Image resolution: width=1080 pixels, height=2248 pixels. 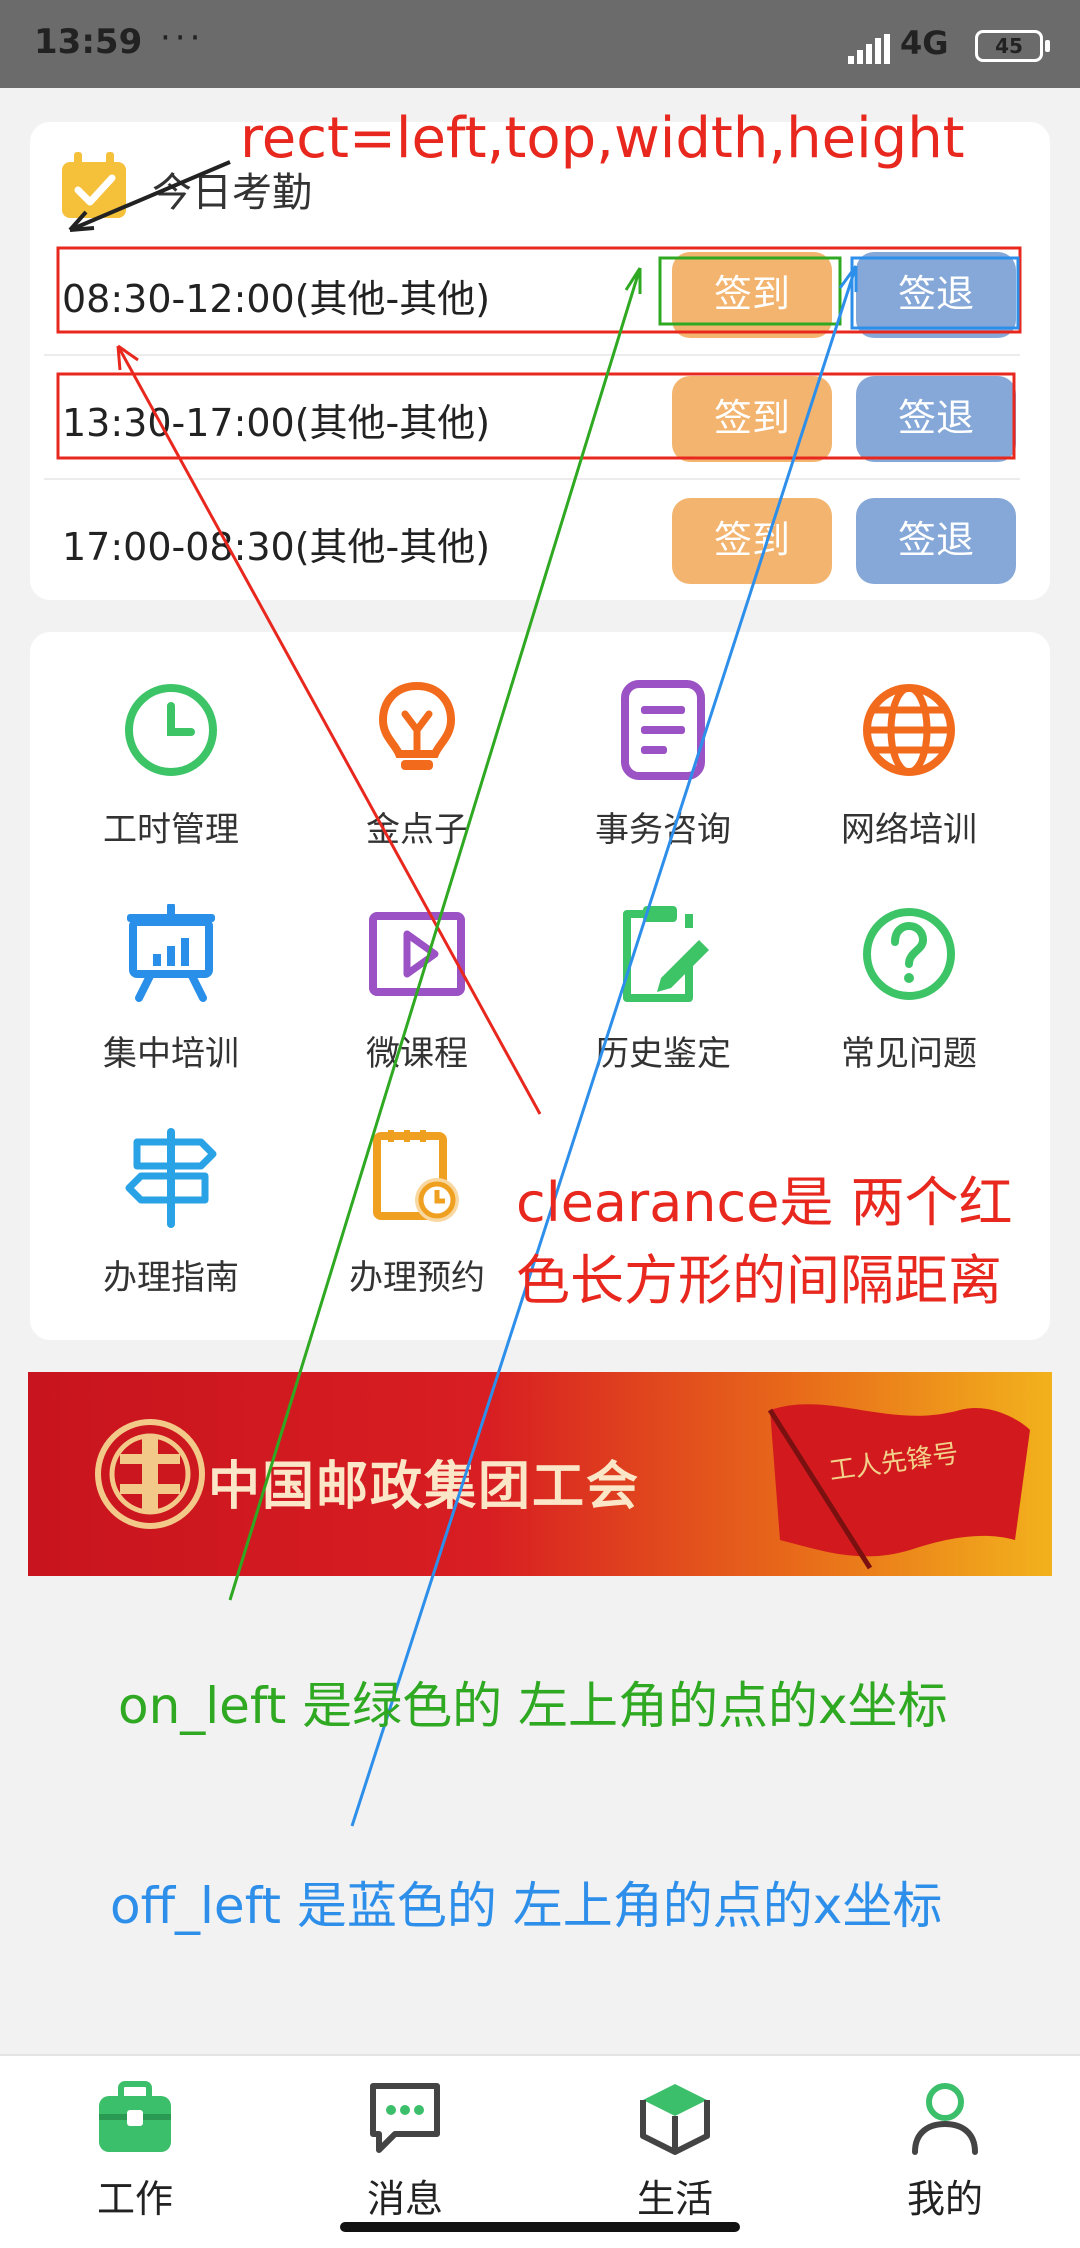 What do you see at coordinates (424, 1487) in the screenshot?
I see `banner-title: 中国邮政集团工会` at bounding box center [424, 1487].